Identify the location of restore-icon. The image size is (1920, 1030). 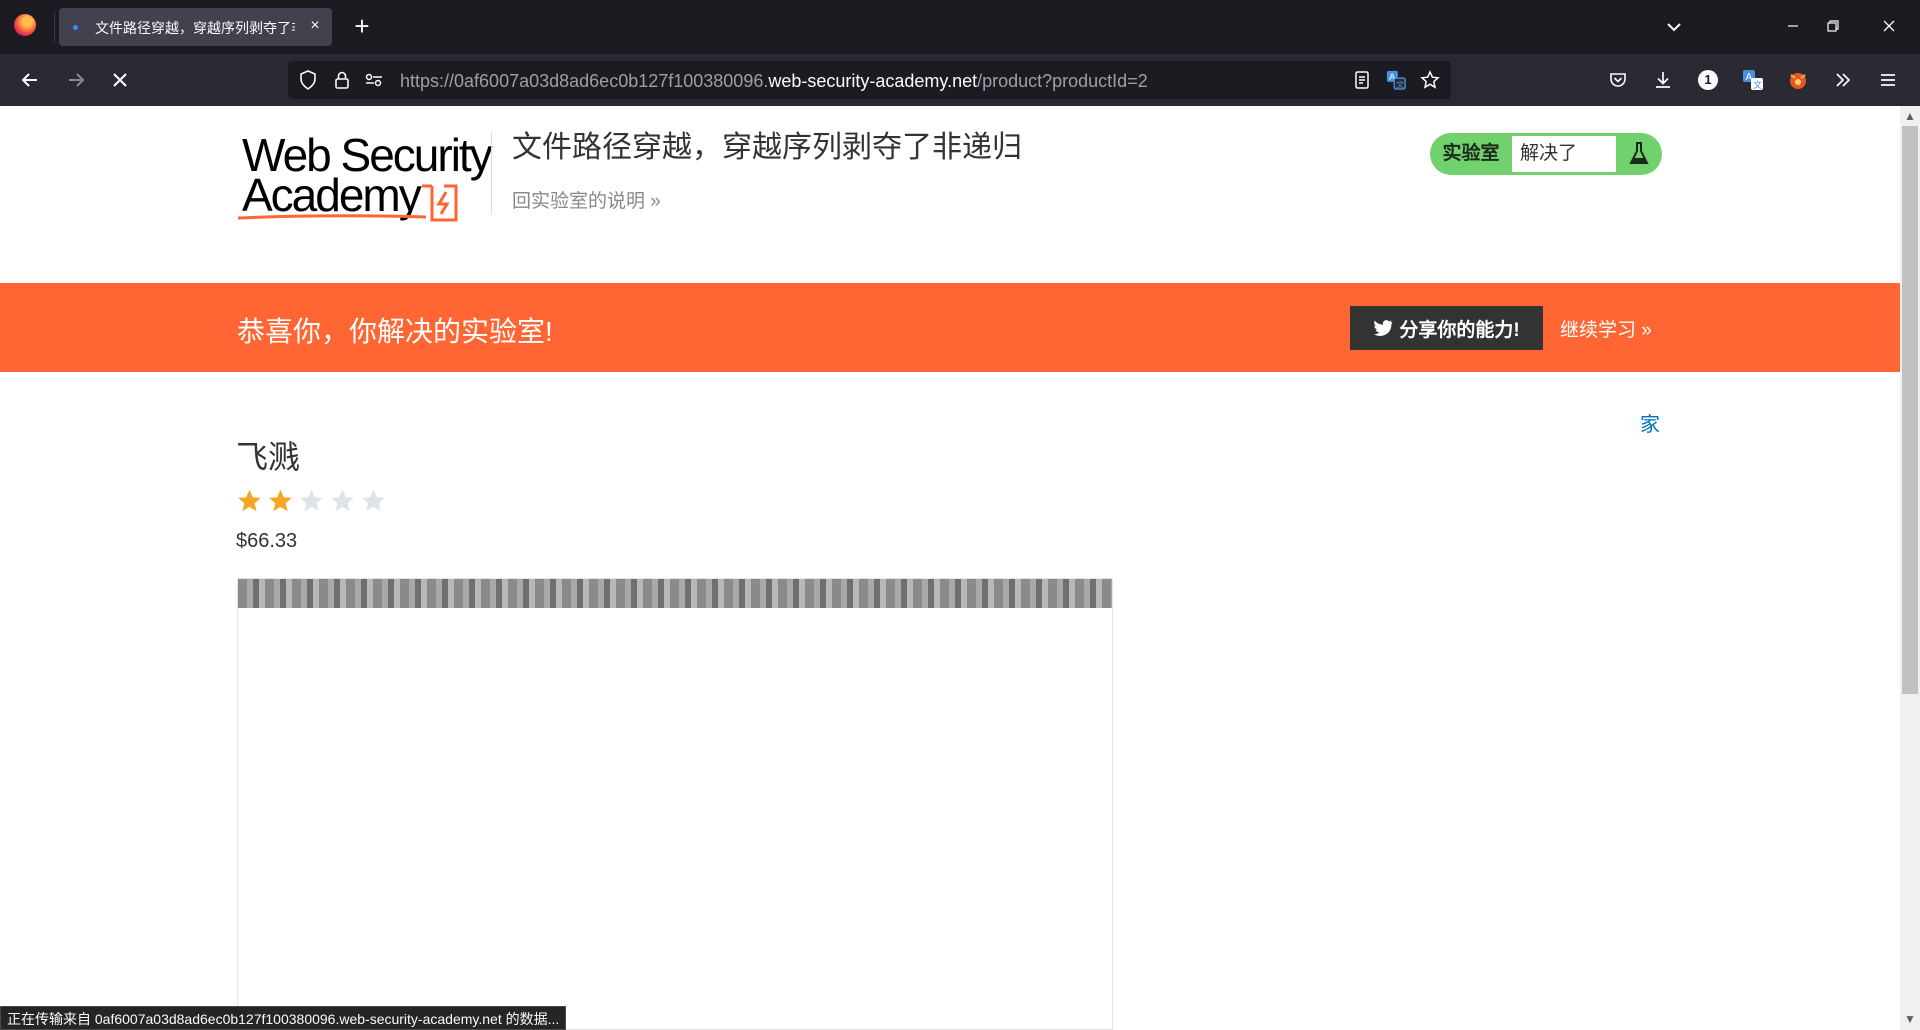
(1833, 26).